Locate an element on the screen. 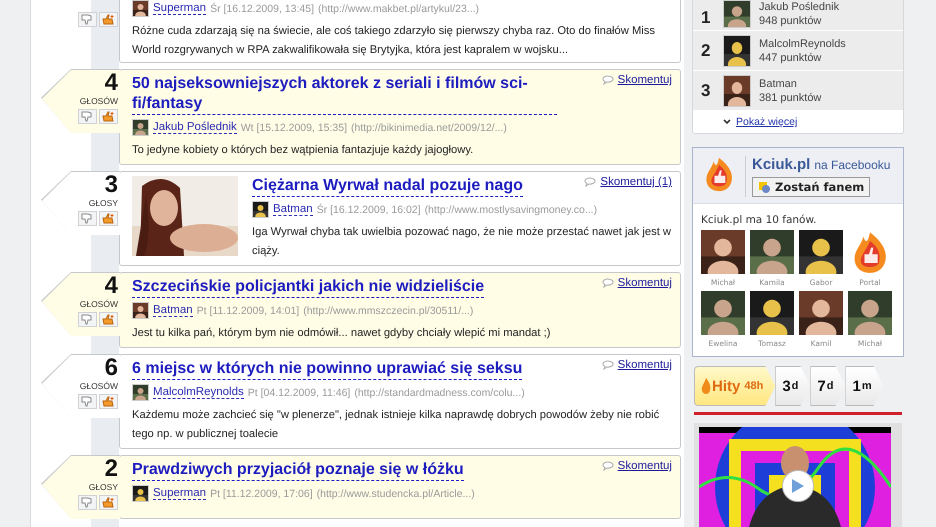  comment-link: Skomentuj (1) is located at coordinates (628, 182).